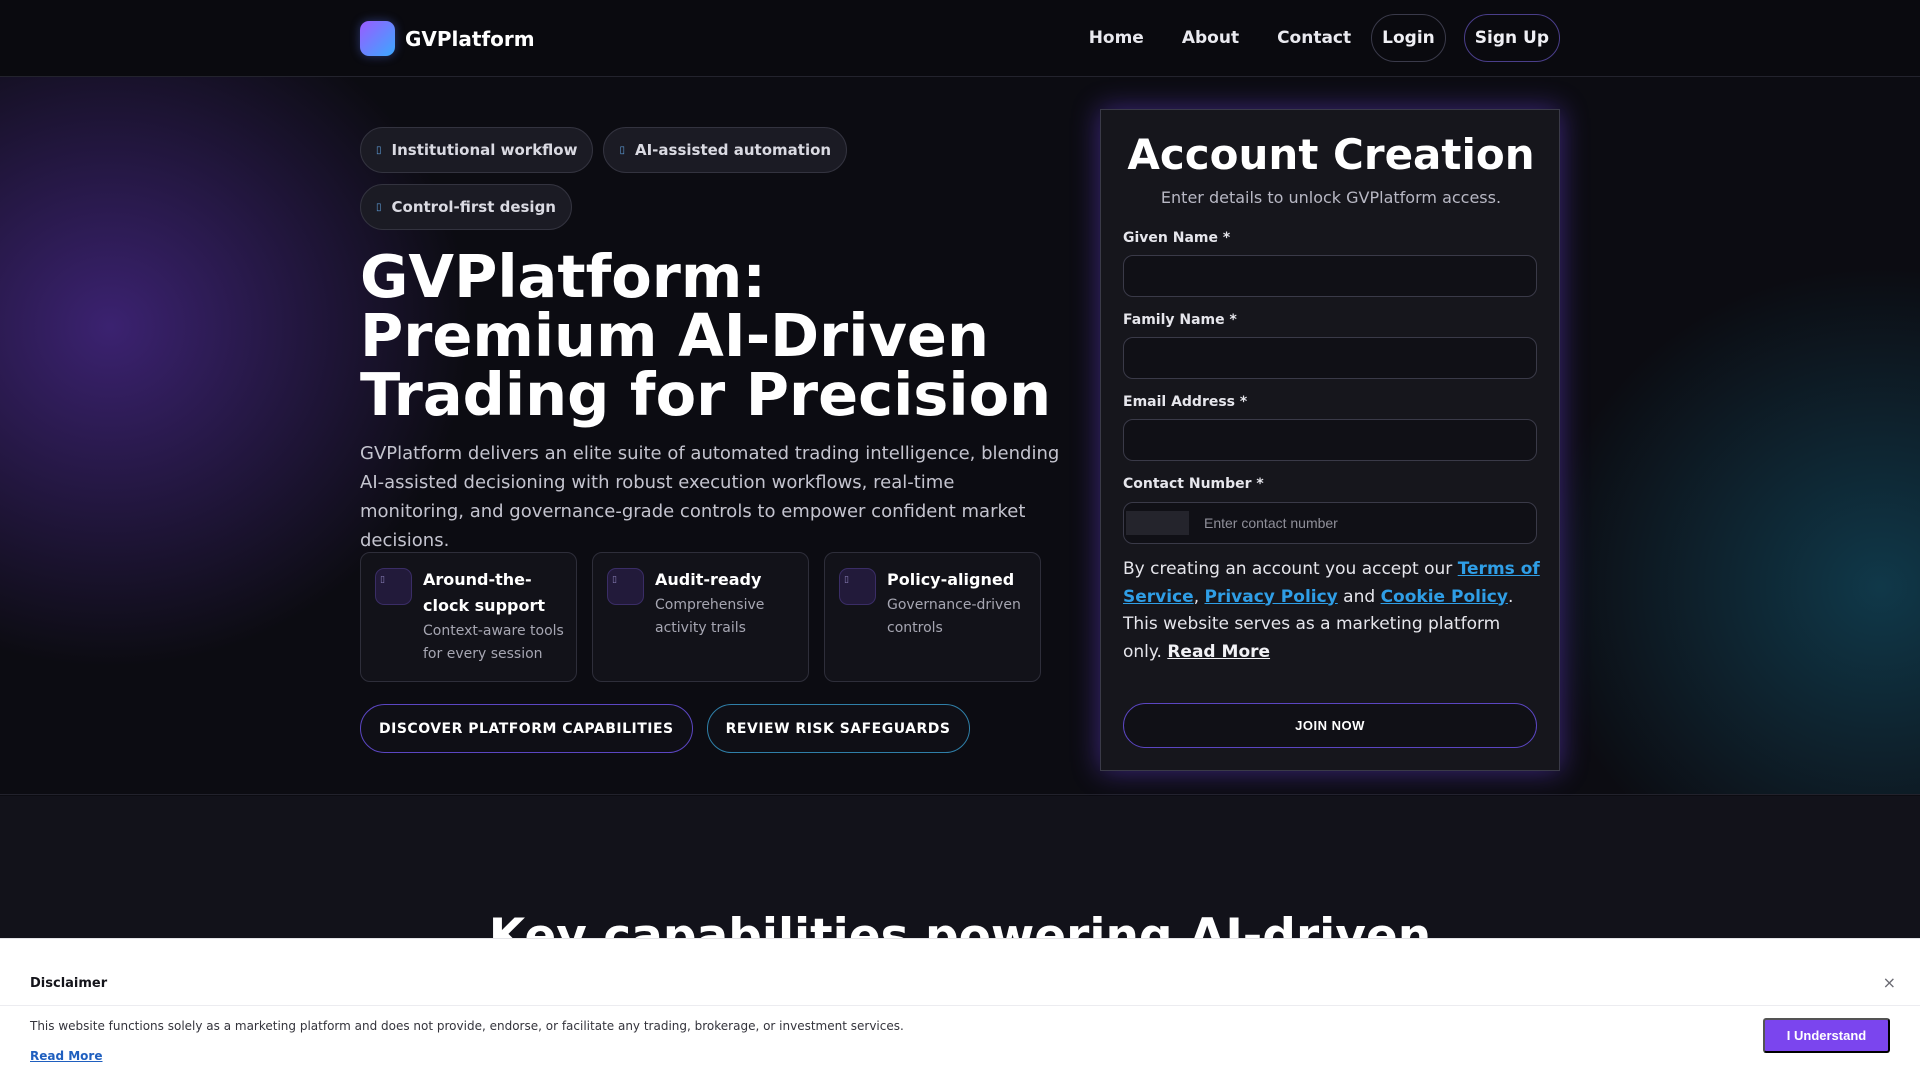 This screenshot has width=1920, height=1080. I want to click on feature-title: Policy-aligned, so click(951, 579).